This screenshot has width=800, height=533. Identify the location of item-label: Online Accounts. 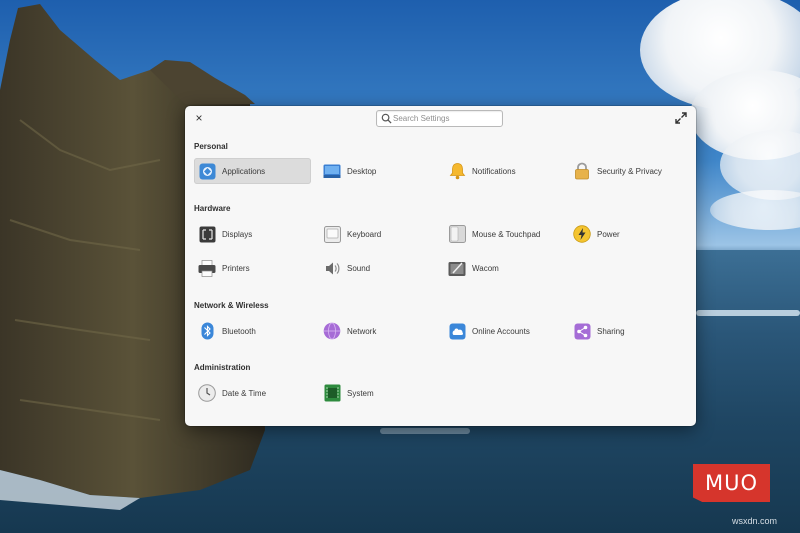
(501, 331).